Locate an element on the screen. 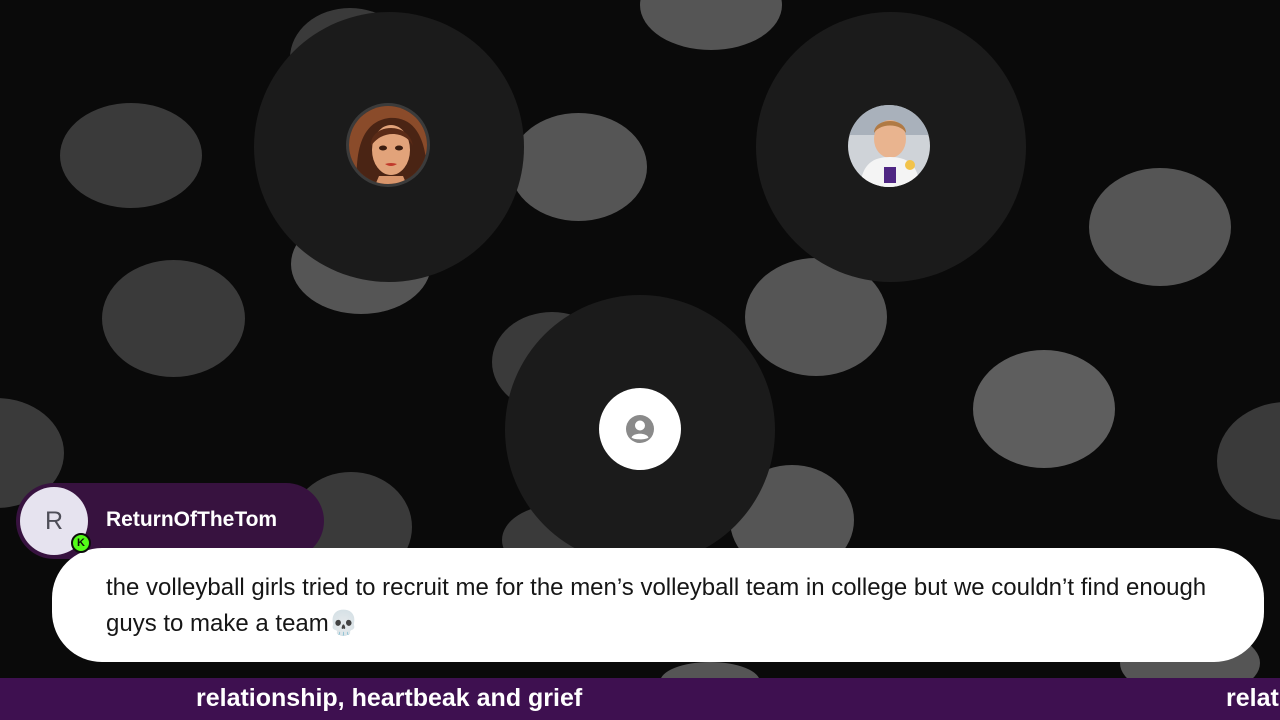 This screenshot has width=1280, height=720. user-circle-icon is located at coordinates (640, 429).